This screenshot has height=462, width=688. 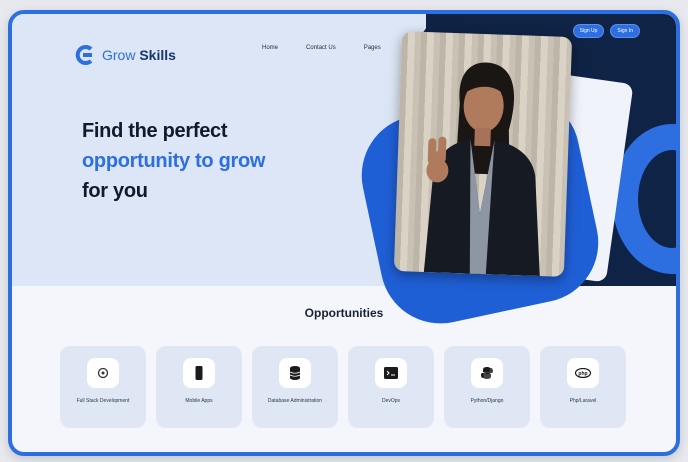 What do you see at coordinates (487, 373) in the screenshot?
I see `python-icon` at bounding box center [487, 373].